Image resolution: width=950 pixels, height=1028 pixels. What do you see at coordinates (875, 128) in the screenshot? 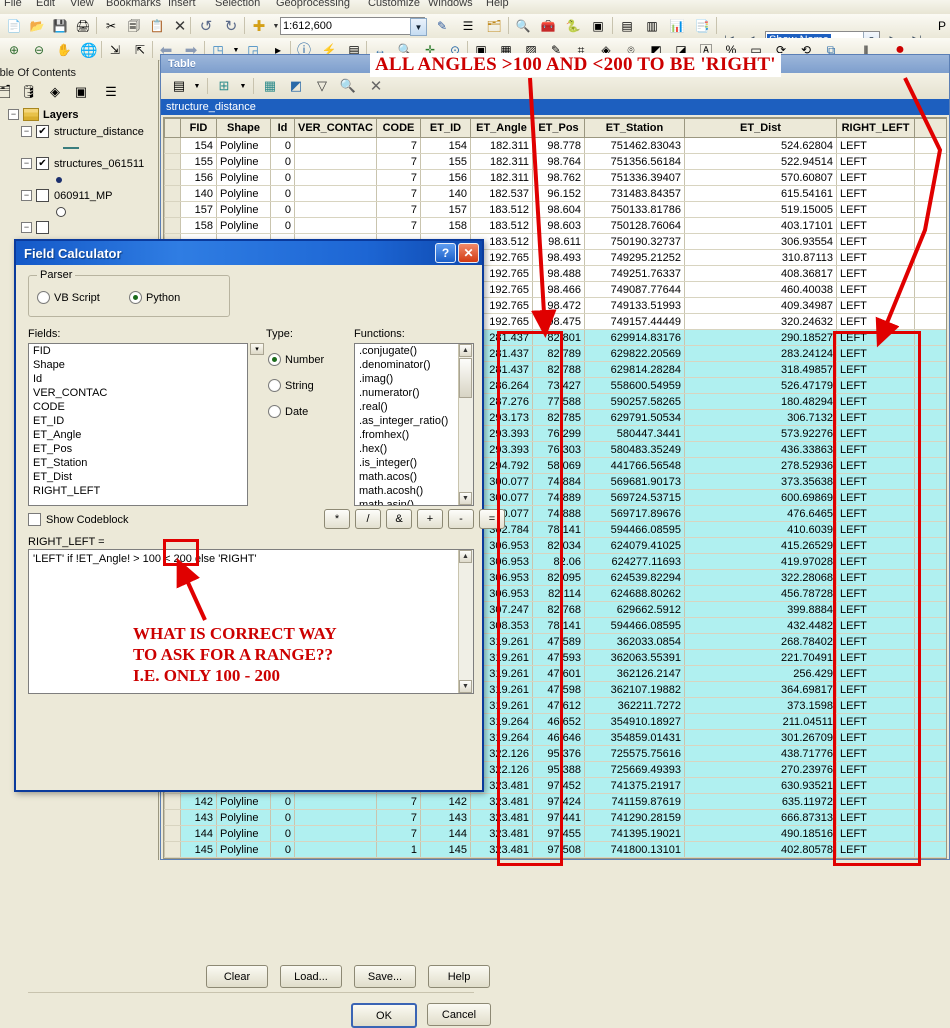
I see `column-header-right-left: RIGHT_LEFT` at bounding box center [875, 128].